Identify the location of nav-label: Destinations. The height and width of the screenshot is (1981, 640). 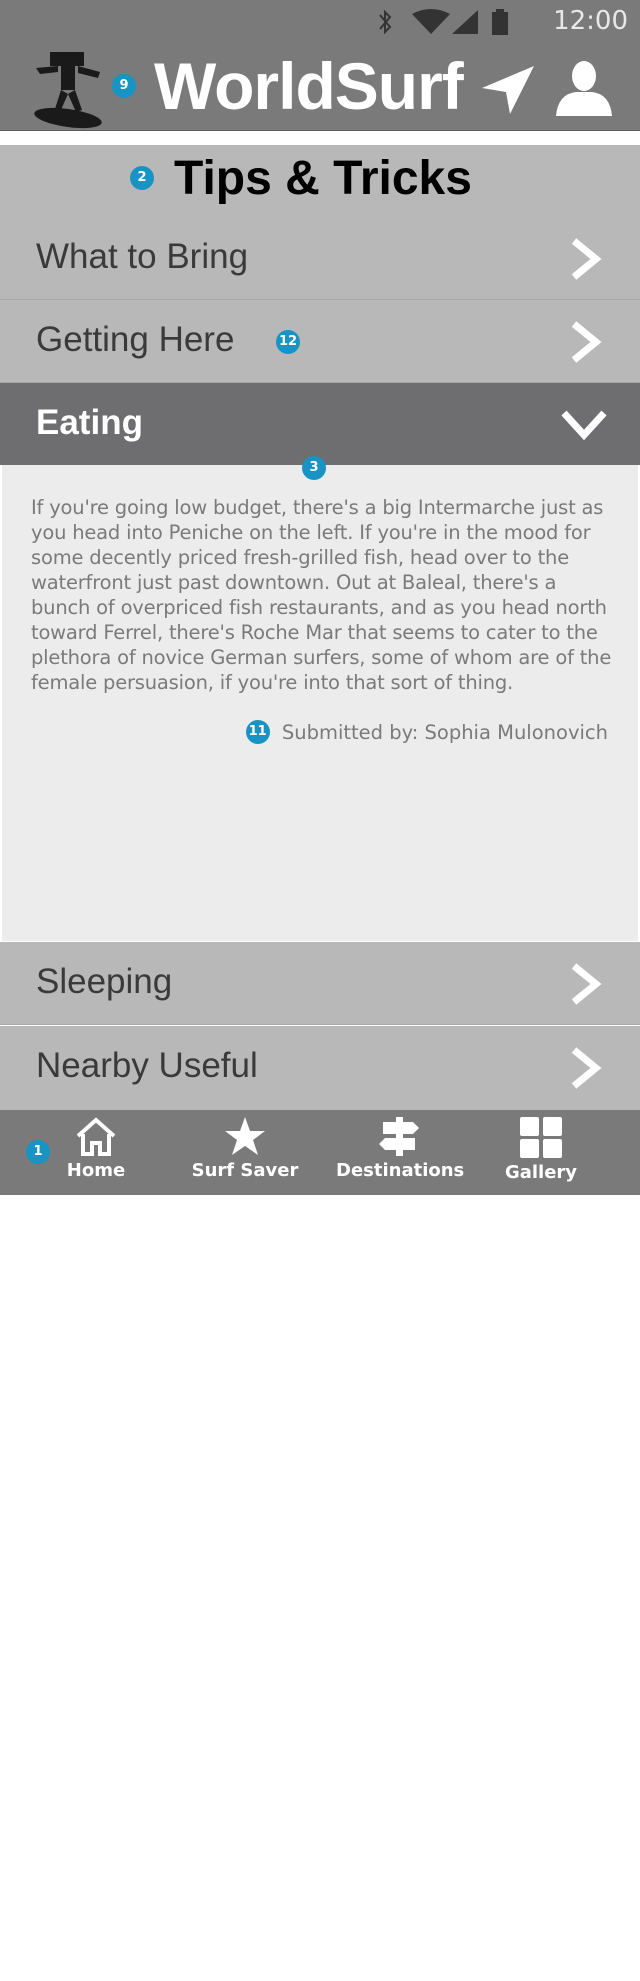
(400, 1170).